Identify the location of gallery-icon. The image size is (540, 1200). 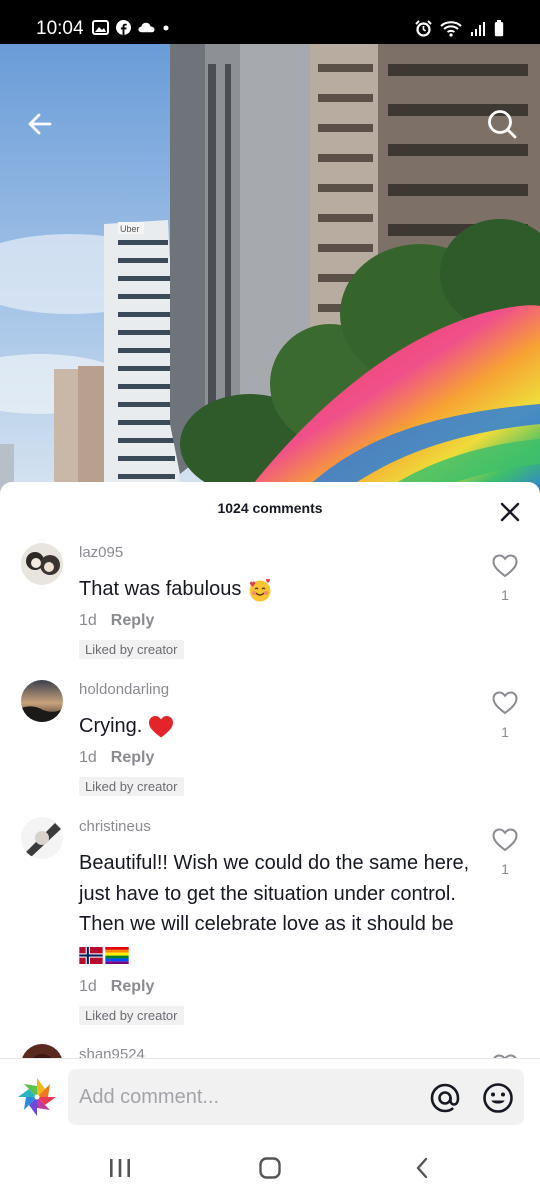
(100, 27).